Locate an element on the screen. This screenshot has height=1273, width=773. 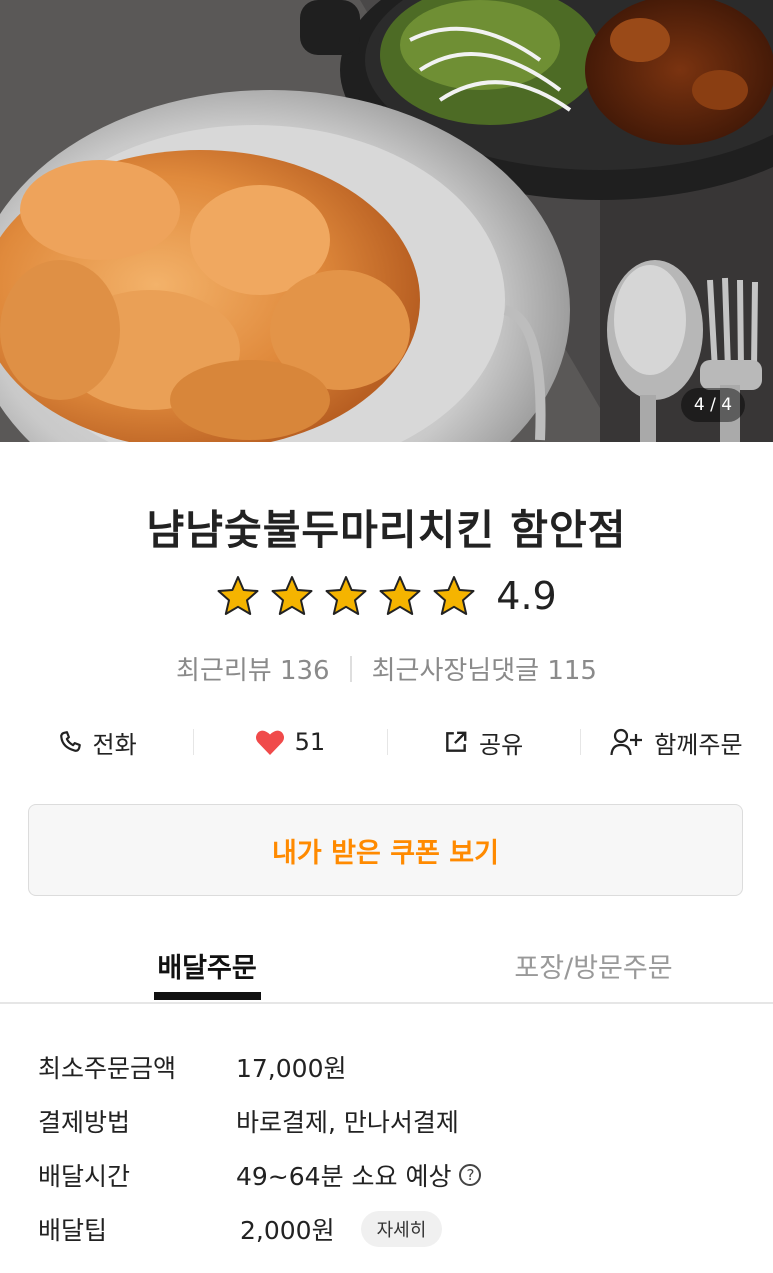
share-label: 공유 is located at coordinates (501, 744).